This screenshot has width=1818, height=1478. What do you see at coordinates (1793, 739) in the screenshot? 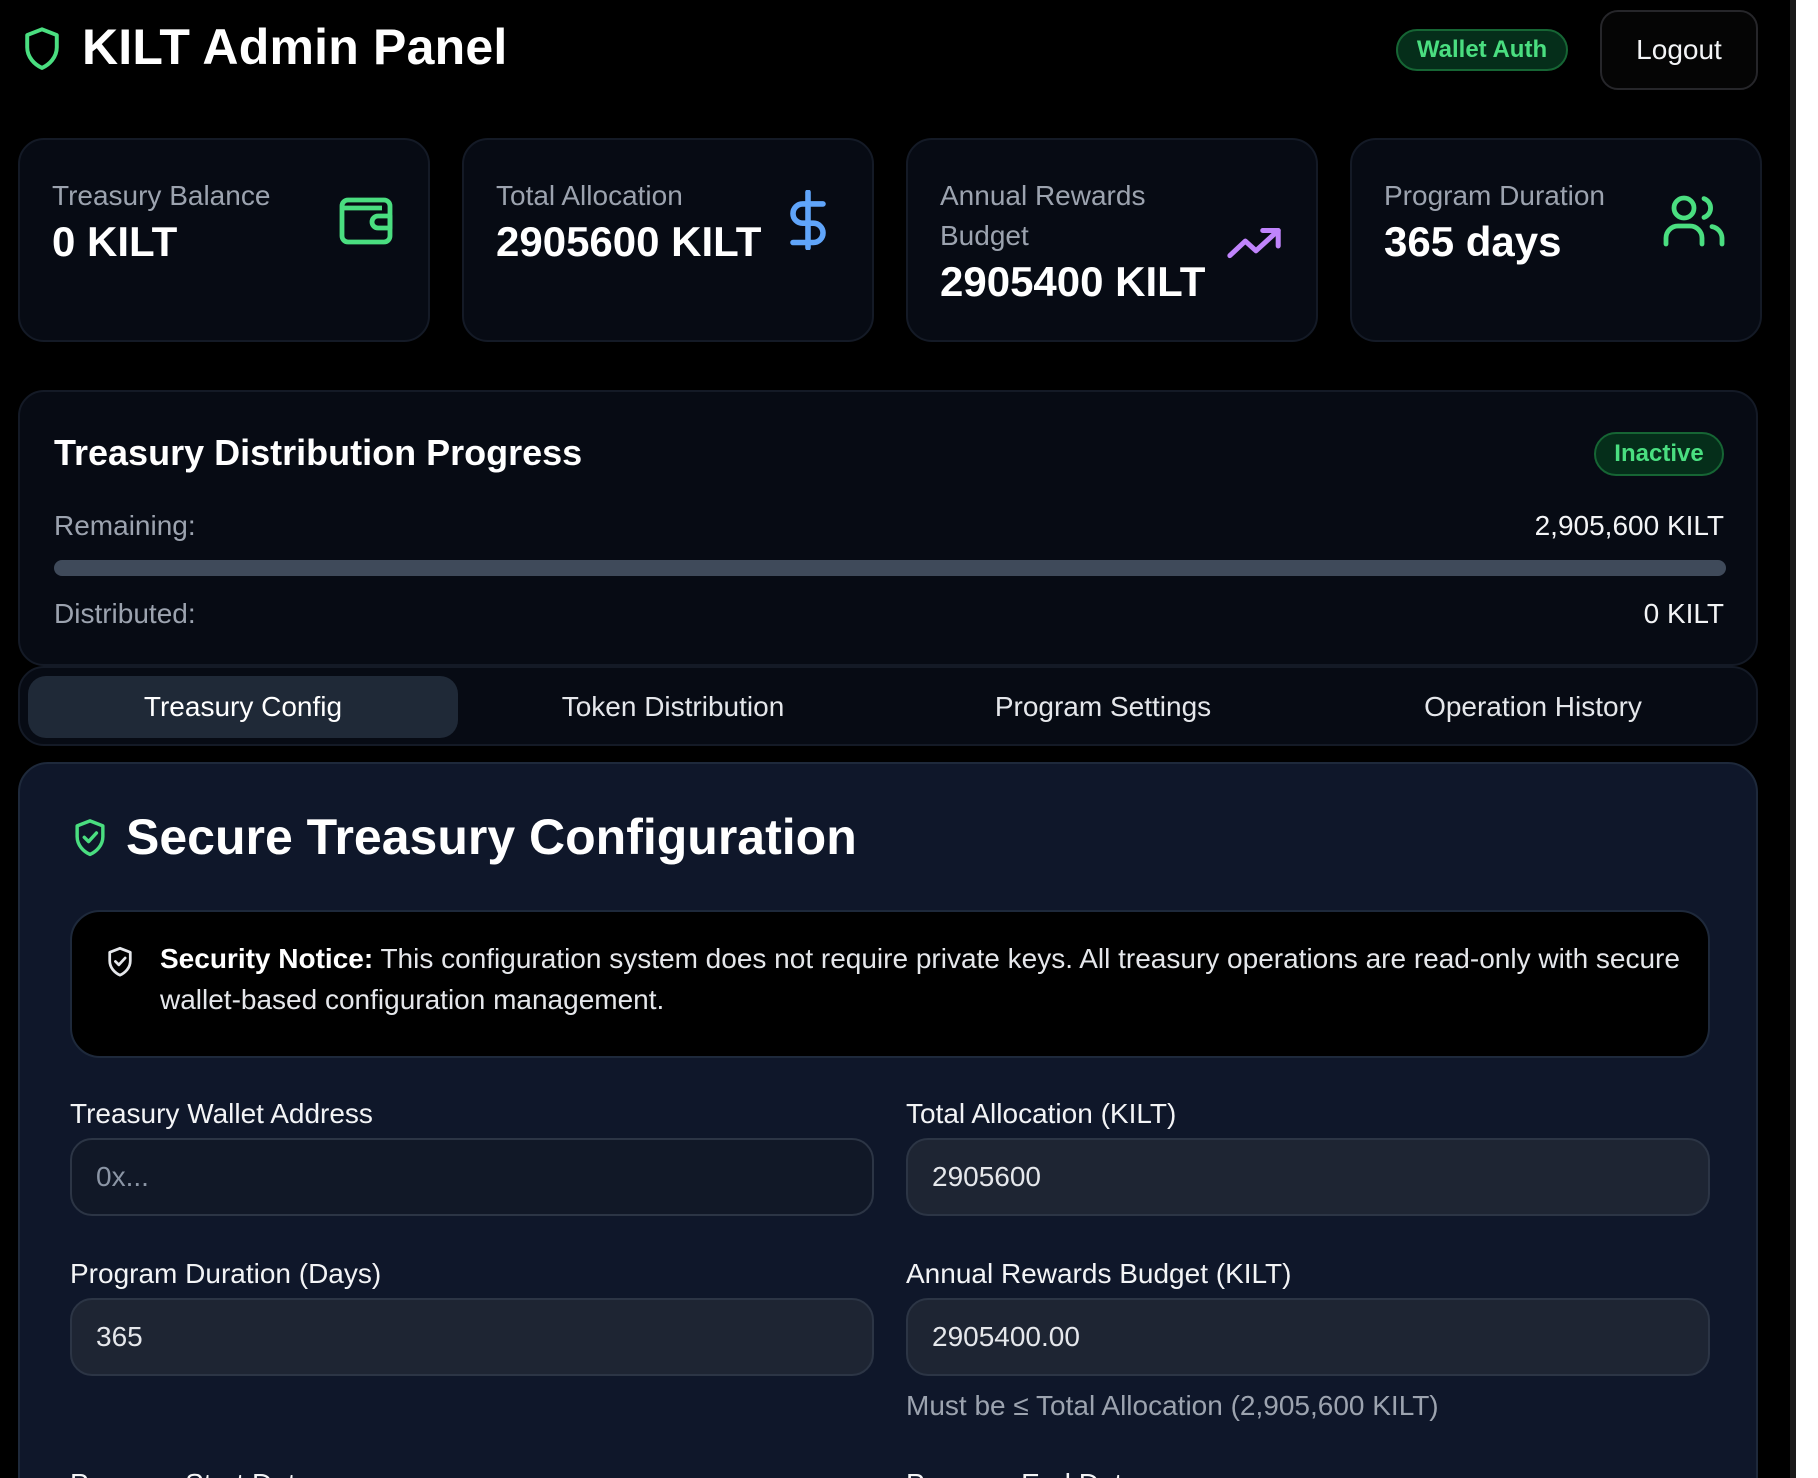
I see `scrollbar-edge` at bounding box center [1793, 739].